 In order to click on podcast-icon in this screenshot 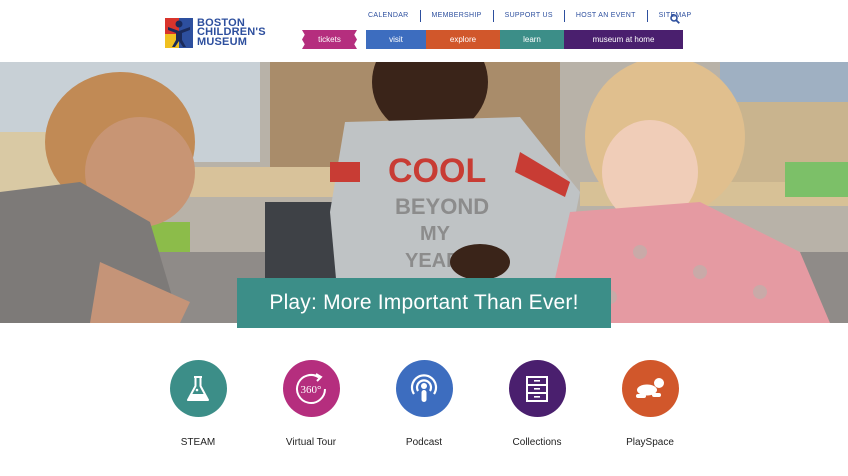, I will do `click(424, 388)`.